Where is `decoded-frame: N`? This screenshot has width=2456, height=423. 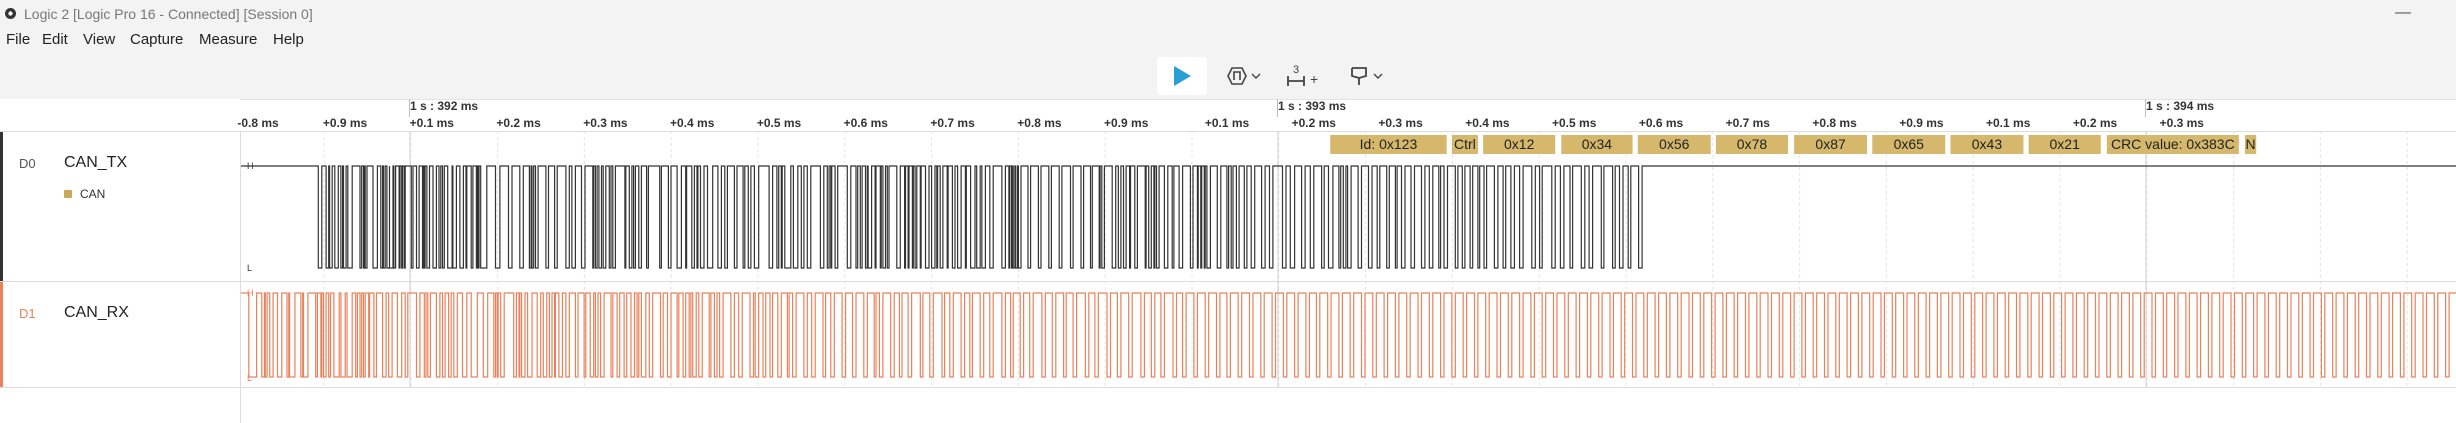
decoded-frame: N is located at coordinates (2250, 144).